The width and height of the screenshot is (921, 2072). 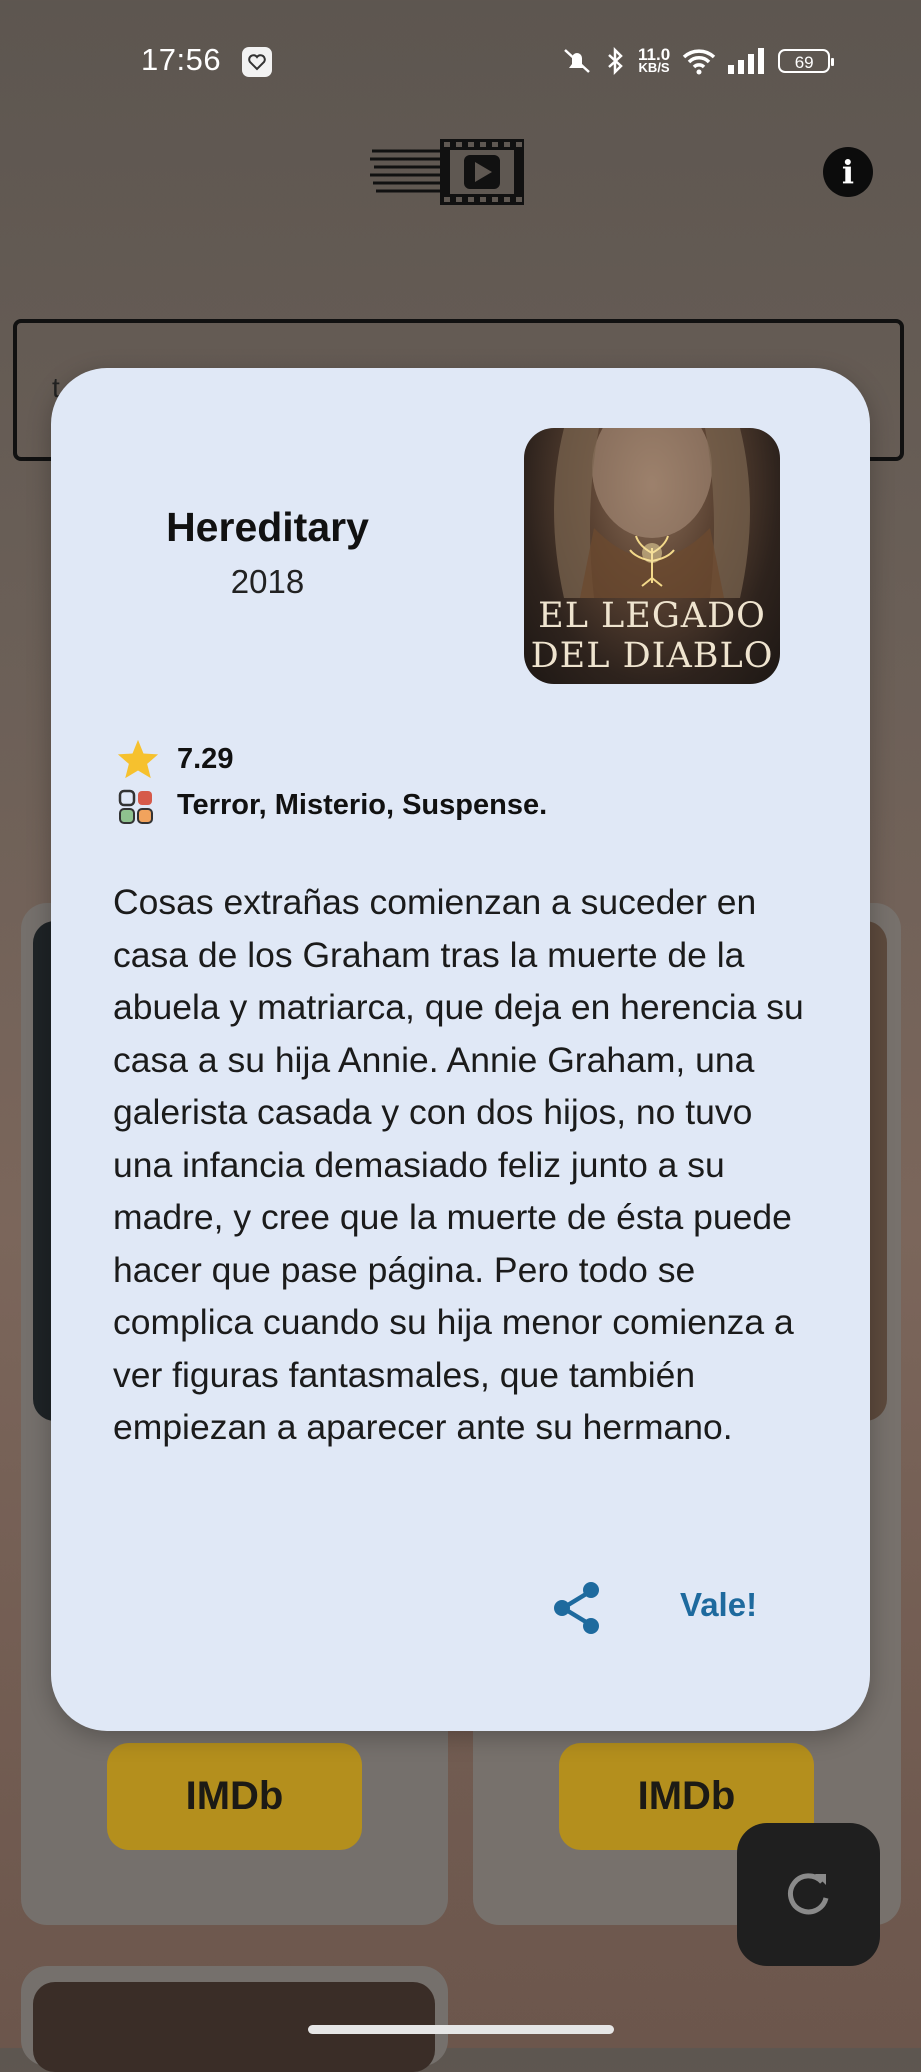 I want to click on movie-title: Hereditary, so click(x=267, y=527).